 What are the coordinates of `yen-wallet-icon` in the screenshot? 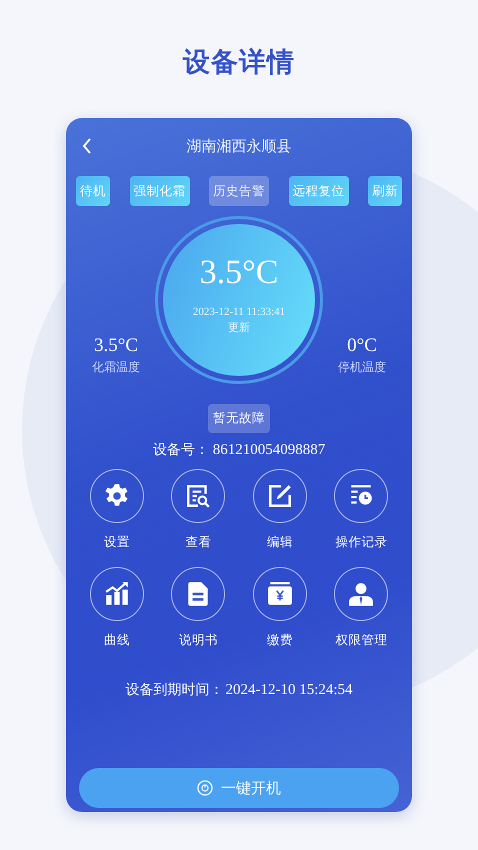 It's located at (279, 594).